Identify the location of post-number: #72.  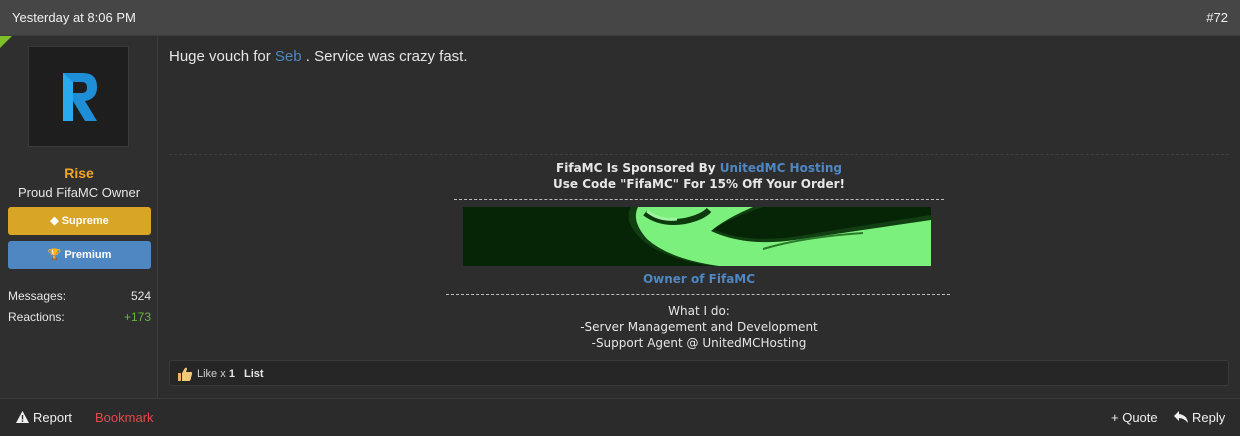
(1217, 17).